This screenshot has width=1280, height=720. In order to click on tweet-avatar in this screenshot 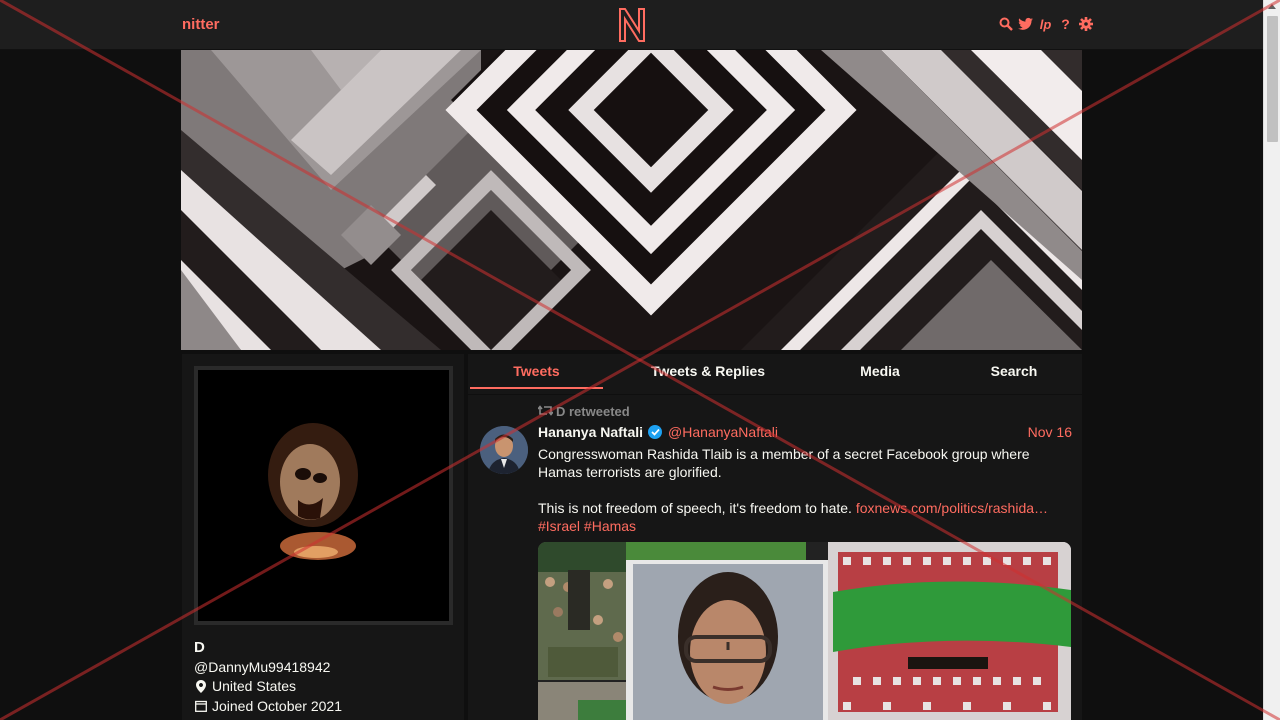, I will do `click(504, 450)`.